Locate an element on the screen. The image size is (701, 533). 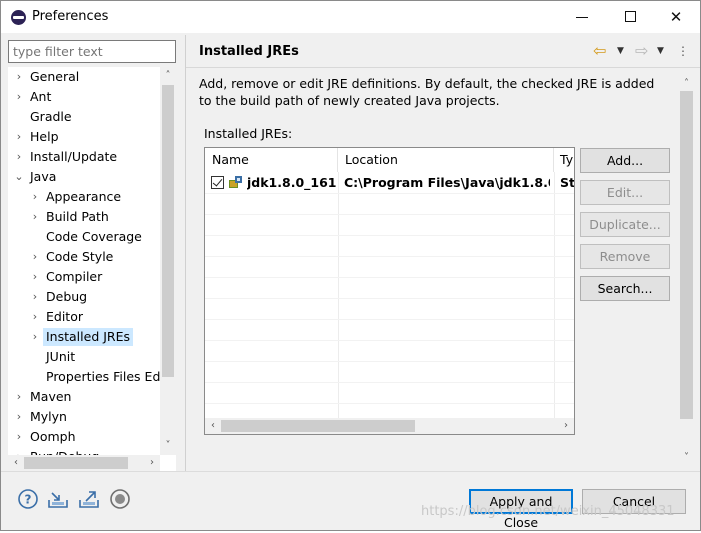
tree-item-label: General is located at coordinates (55, 76).